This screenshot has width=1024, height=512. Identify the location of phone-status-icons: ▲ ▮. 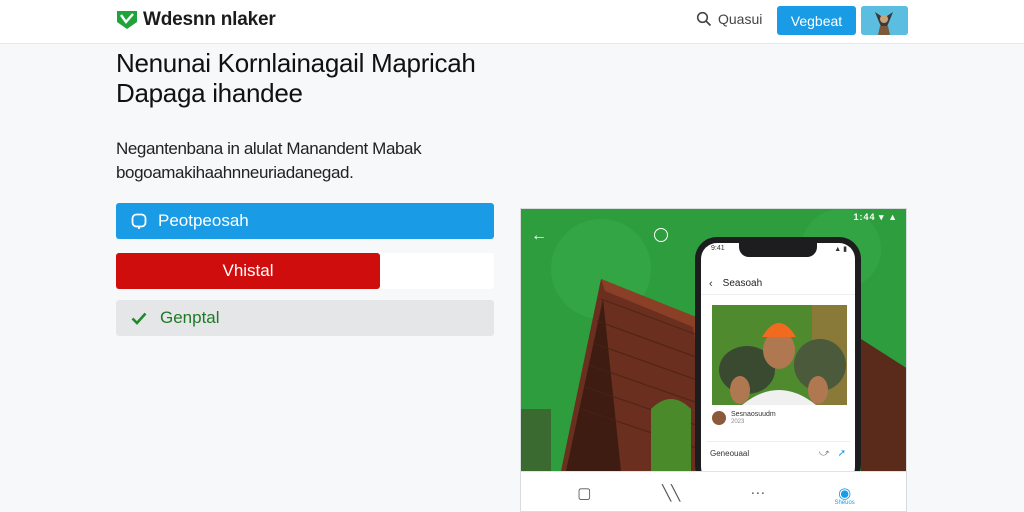
(840, 249).